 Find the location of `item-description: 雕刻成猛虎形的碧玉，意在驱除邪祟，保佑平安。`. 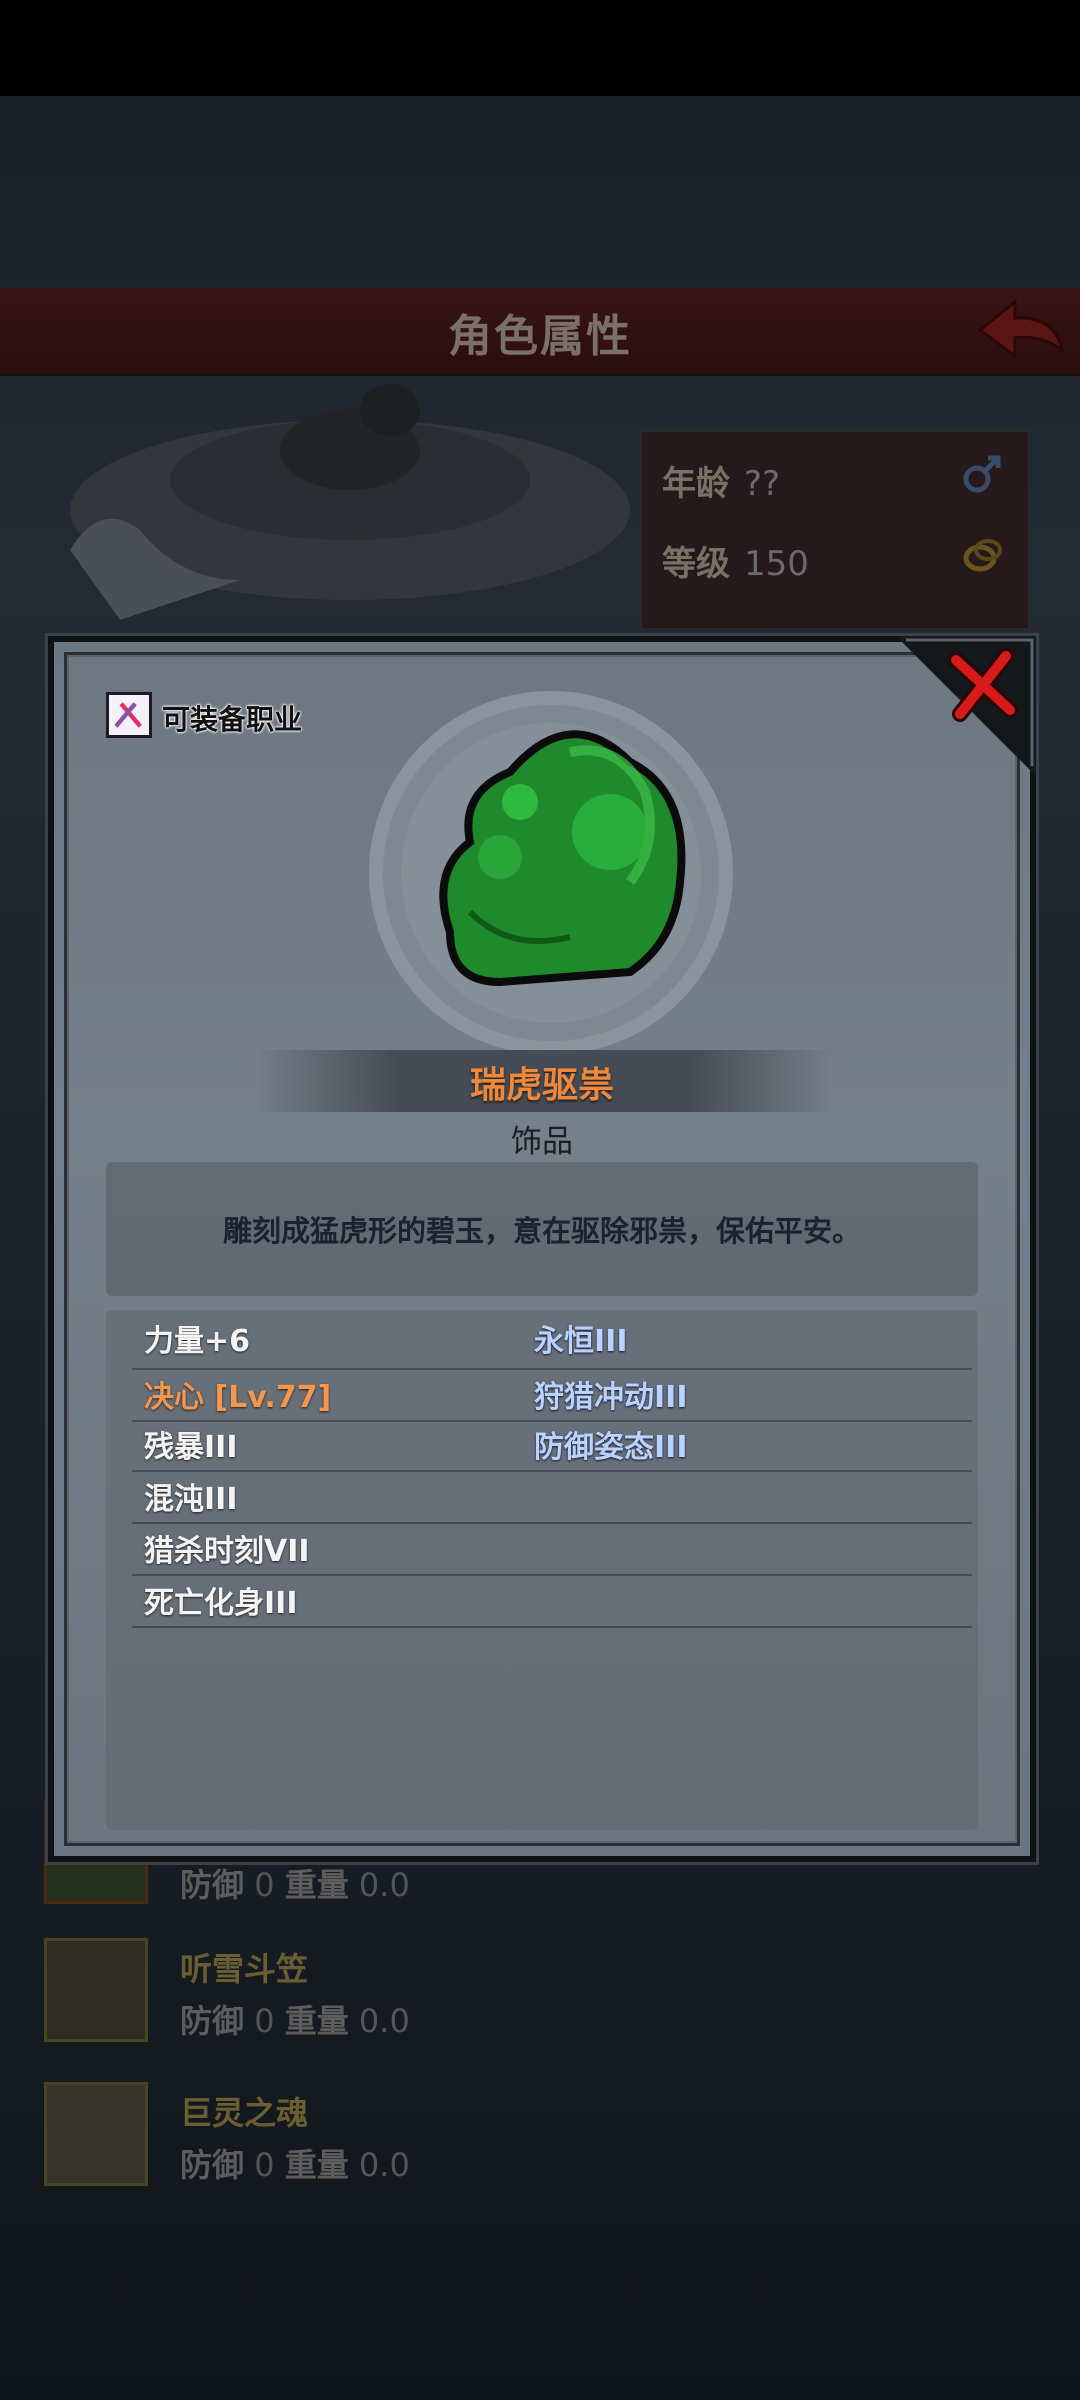

item-description: 雕刻成猛虎形的碧玉，意在驱除邪祟，保佑平安。 is located at coordinates (541, 1231).